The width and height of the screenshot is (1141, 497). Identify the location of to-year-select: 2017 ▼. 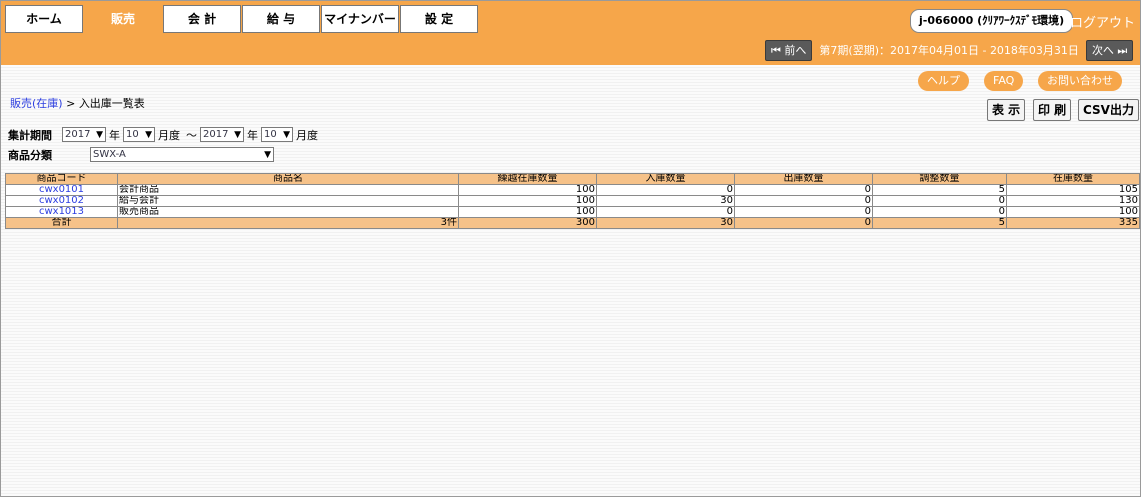
(222, 134).